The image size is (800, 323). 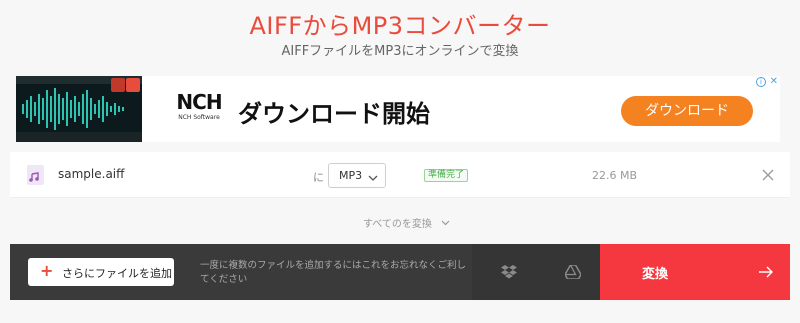 I want to click on arrow-right-icon, so click(x=766, y=273).